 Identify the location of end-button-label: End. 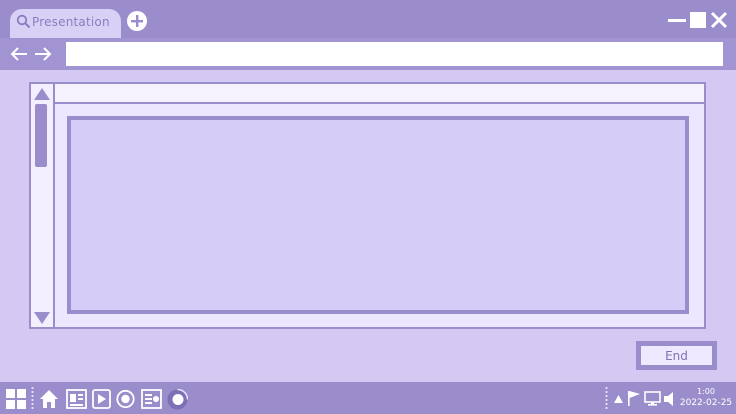
(676, 355).